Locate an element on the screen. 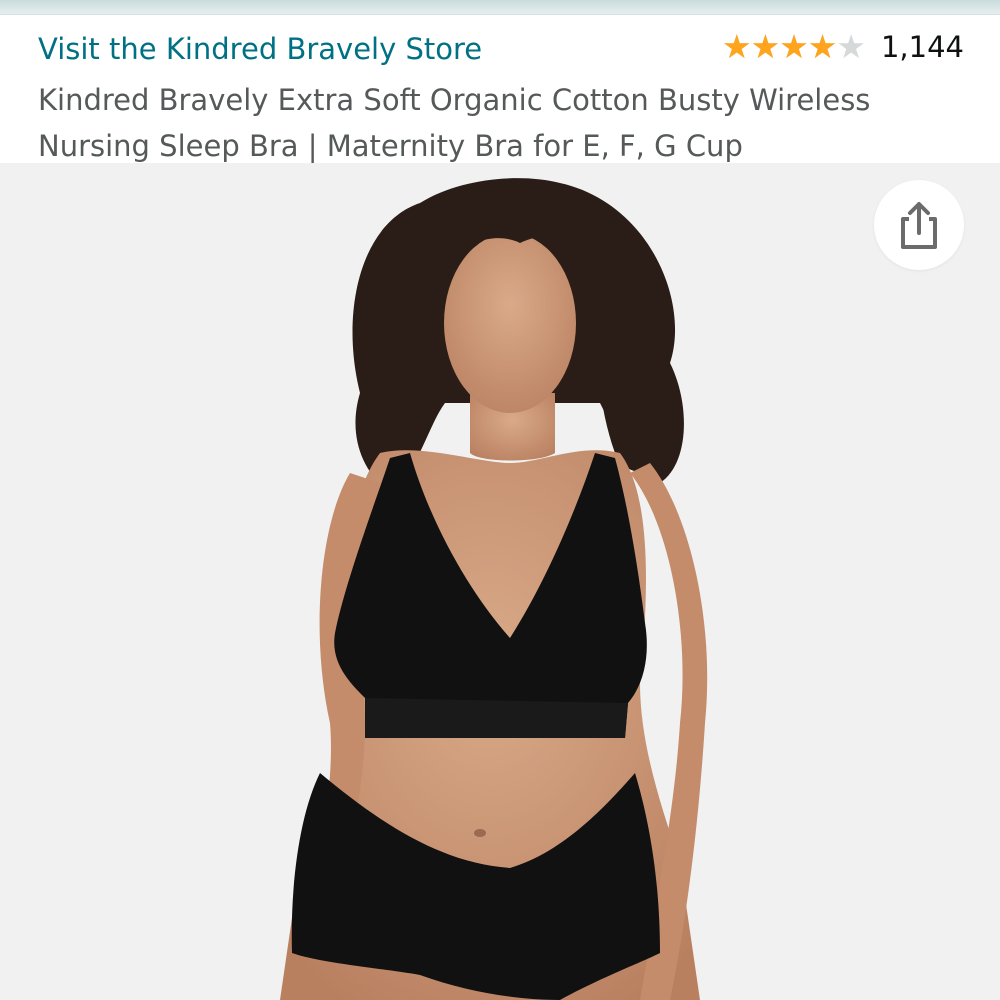 The height and width of the screenshot is (1000, 1000). rating-summary: ★★★★★ ★★★★★ 1,144 is located at coordinates (843, 47).